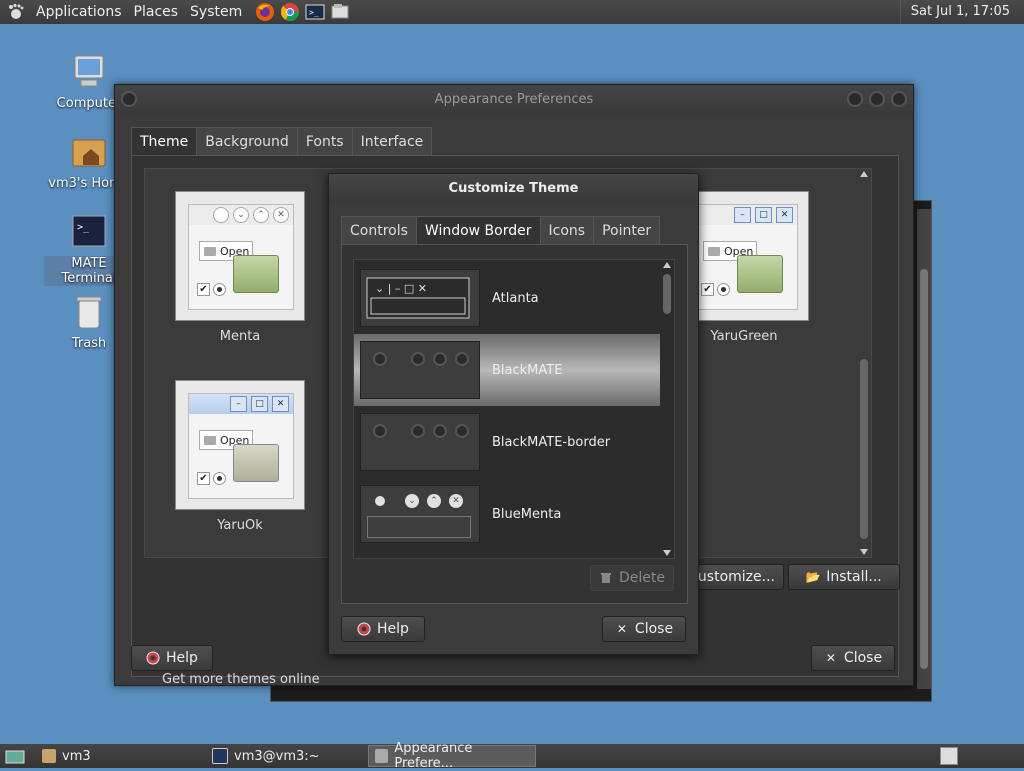 Image resolution: width=1024 pixels, height=771 pixels. I want to click on border-item-blackmate-border: BlackMATE-border, so click(507, 442).